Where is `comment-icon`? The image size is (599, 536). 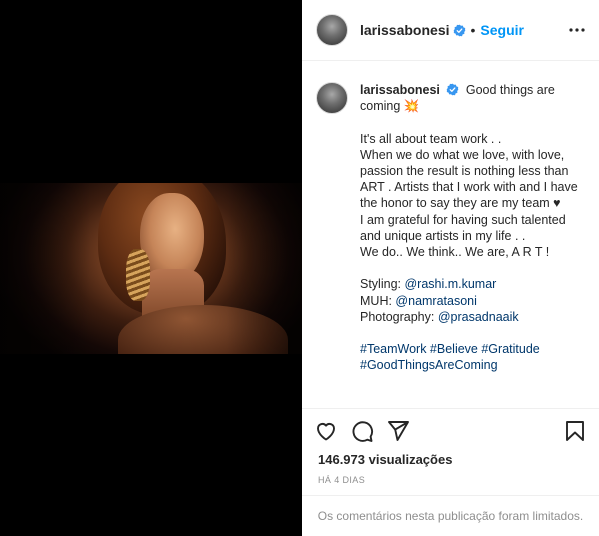 comment-icon is located at coordinates (362, 431).